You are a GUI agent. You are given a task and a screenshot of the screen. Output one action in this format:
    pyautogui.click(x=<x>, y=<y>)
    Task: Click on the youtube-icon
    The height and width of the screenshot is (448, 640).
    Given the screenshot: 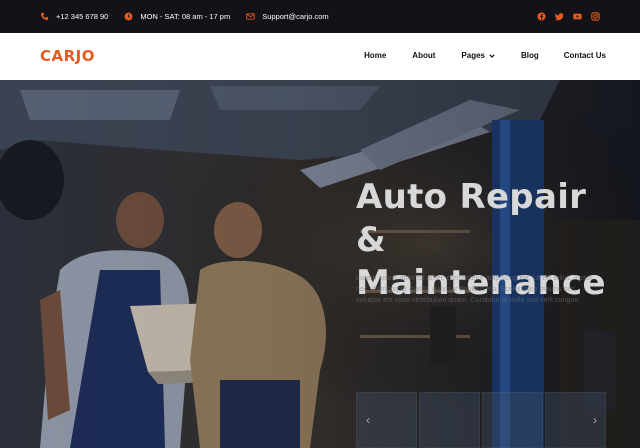 What is the action you would take?
    pyautogui.click(x=577, y=16)
    